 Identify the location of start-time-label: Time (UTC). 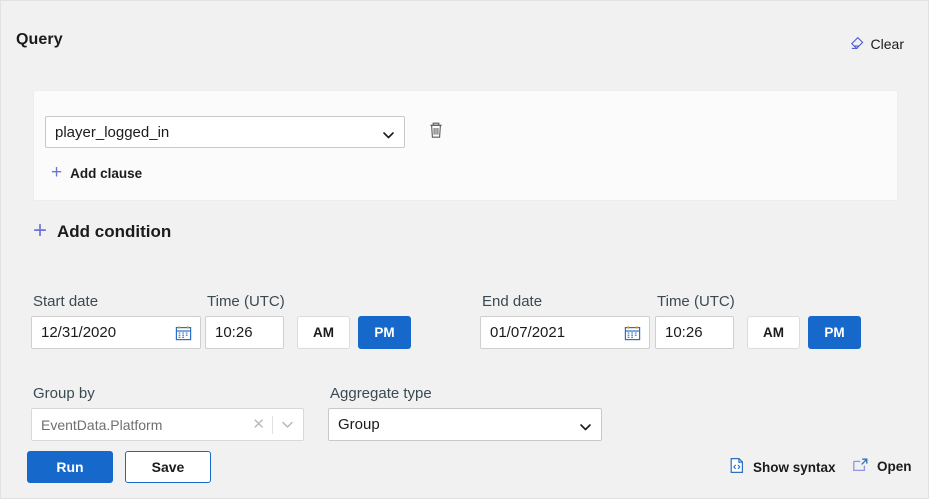
(246, 301).